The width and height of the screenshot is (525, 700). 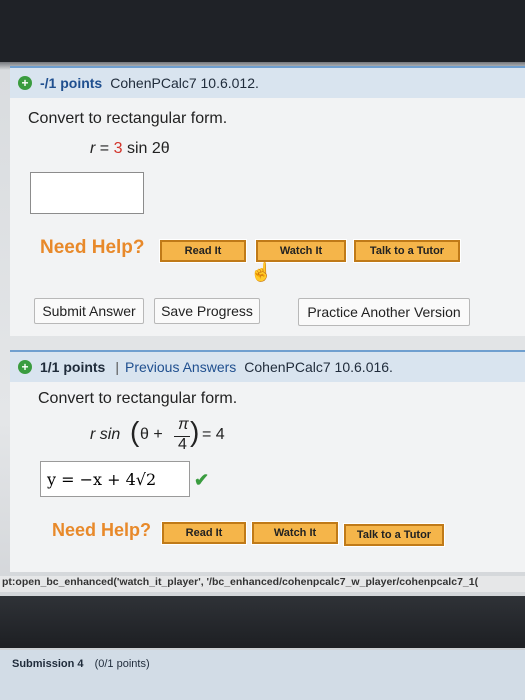 What do you see at coordinates (182, 444) in the screenshot?
I see `eq-frac-den: 4` at bounding box center [182, 444].